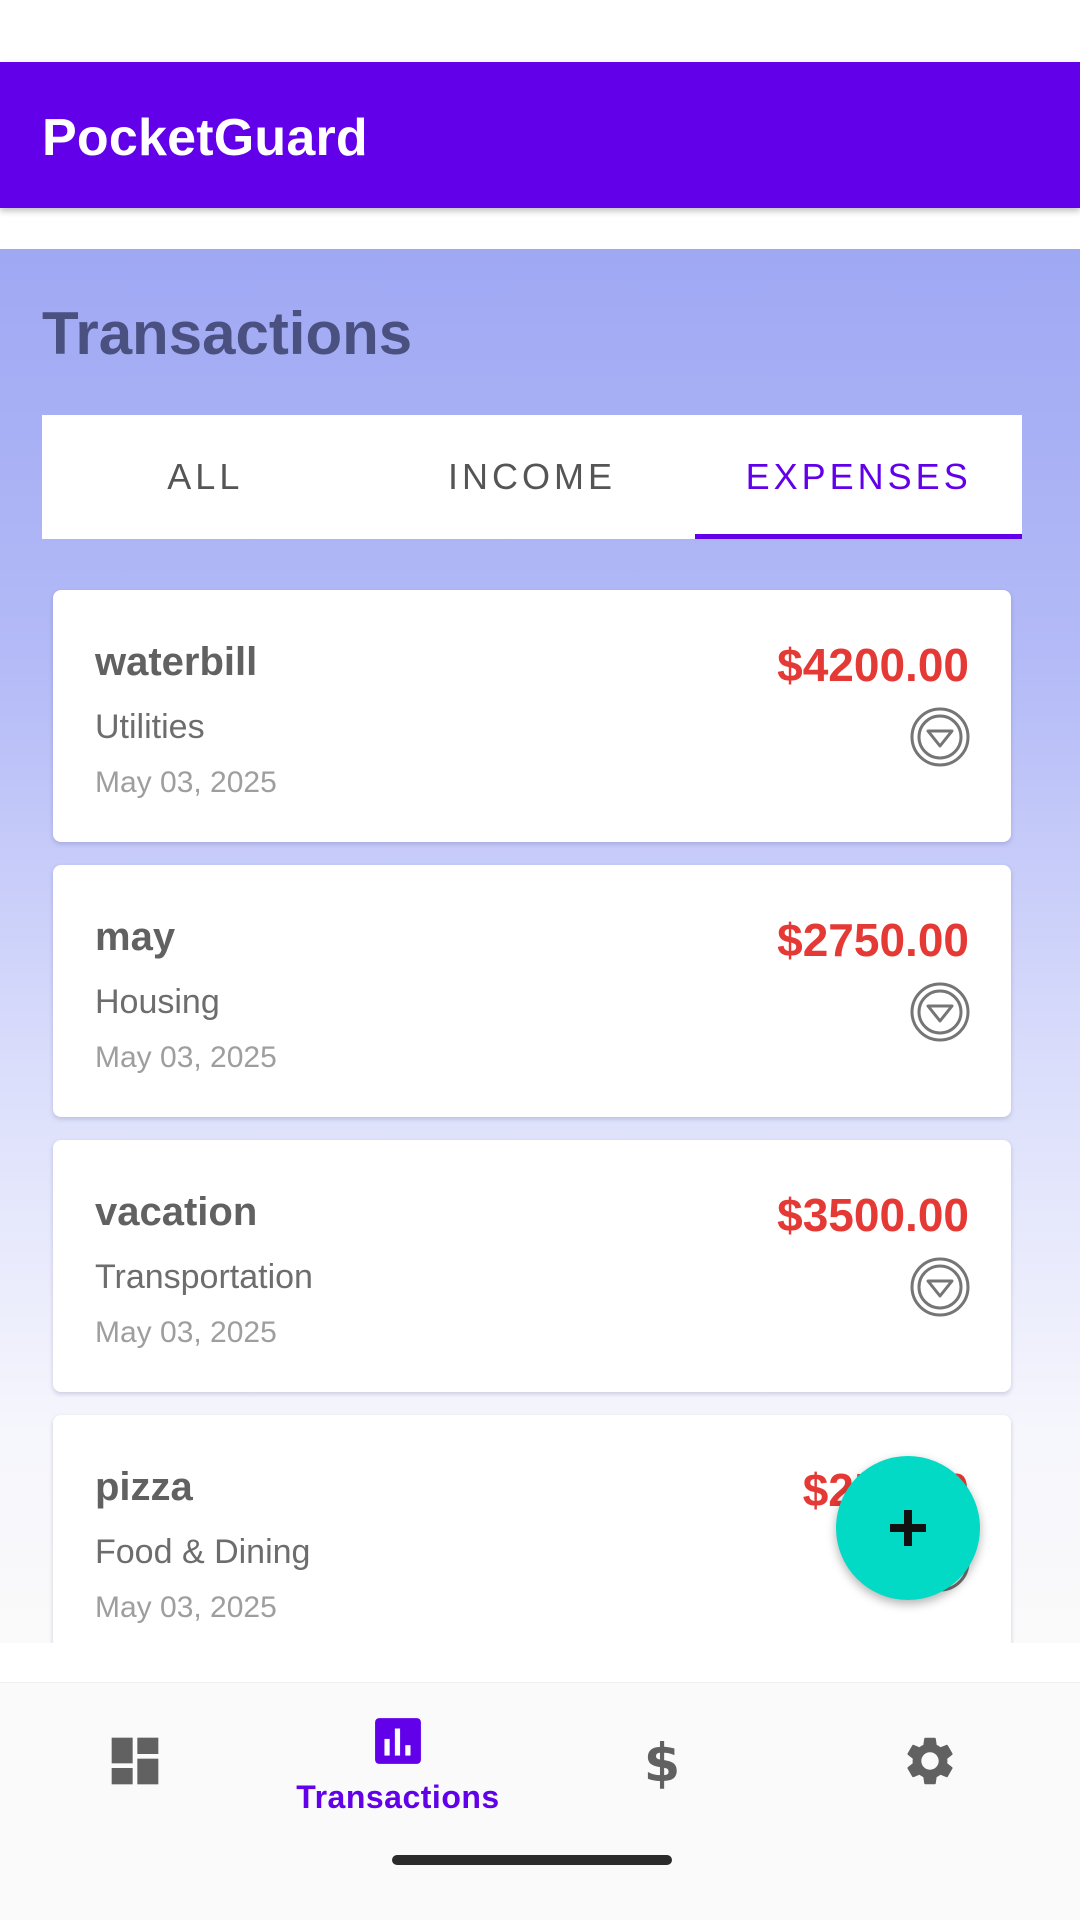 This screenshot has width=1080, height=1920. What do you see at coordinates (859, 536) in the screenshot?
I see `tab-indicator` at bounding box center [859, 536].